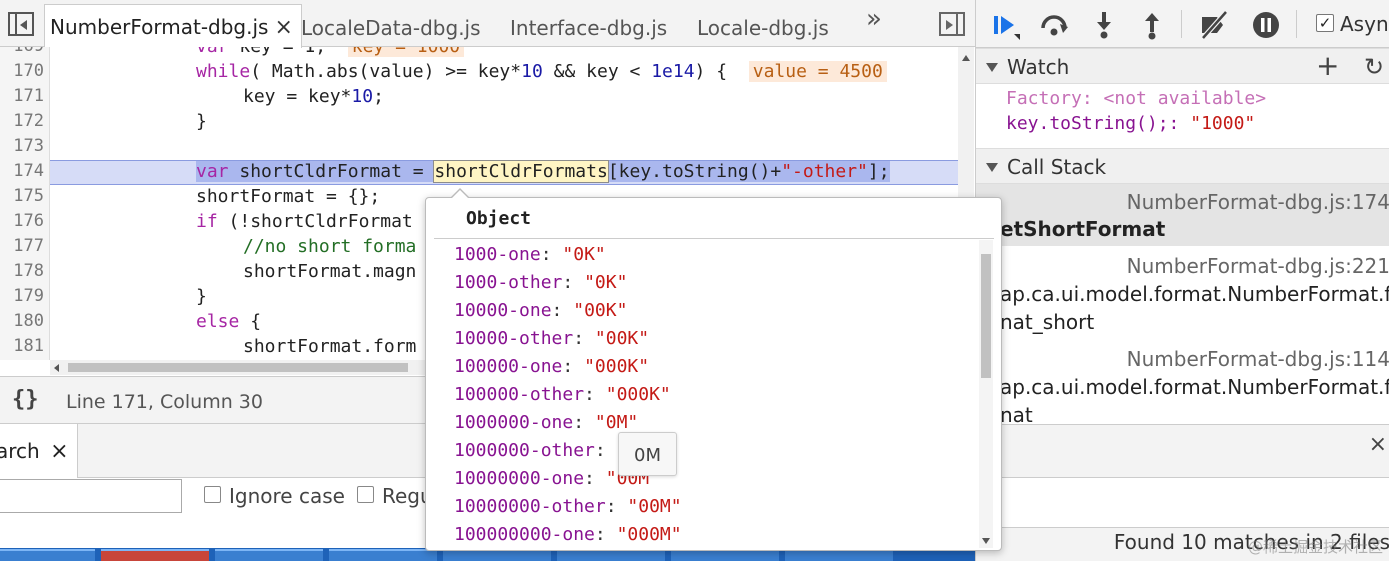  I want to click on property-row: 1000-other: "0K", so click(540, 282).